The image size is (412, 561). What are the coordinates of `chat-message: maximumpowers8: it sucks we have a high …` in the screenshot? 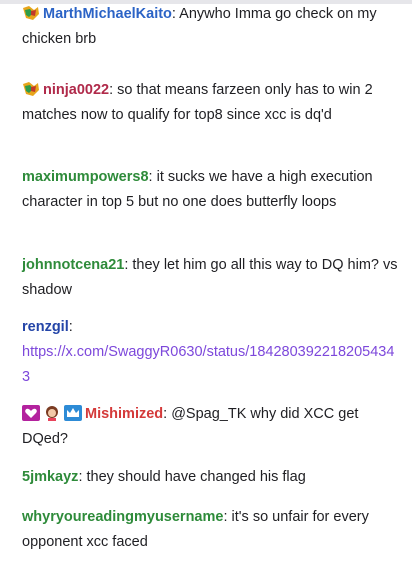 It's located at (211, 190).